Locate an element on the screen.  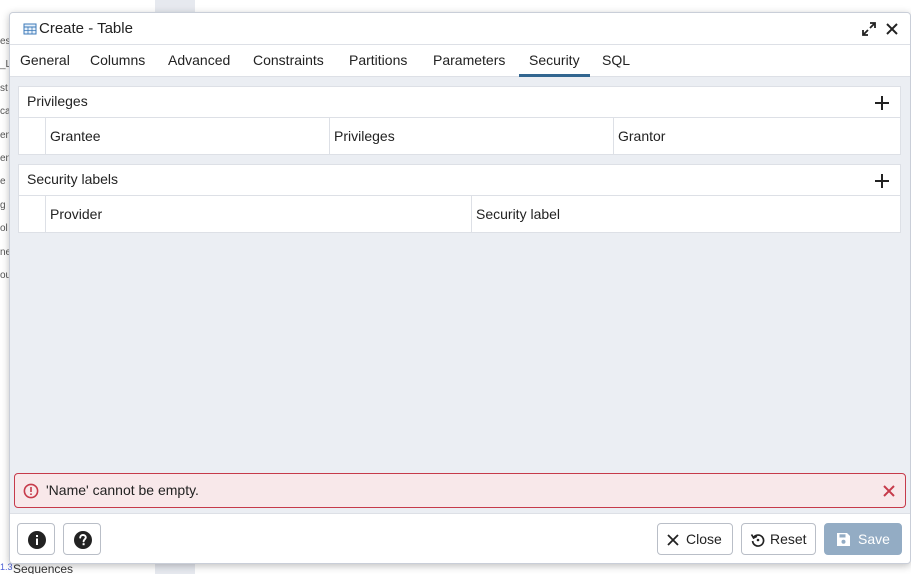
tab-security: Security is located at coordinates (554, 61).